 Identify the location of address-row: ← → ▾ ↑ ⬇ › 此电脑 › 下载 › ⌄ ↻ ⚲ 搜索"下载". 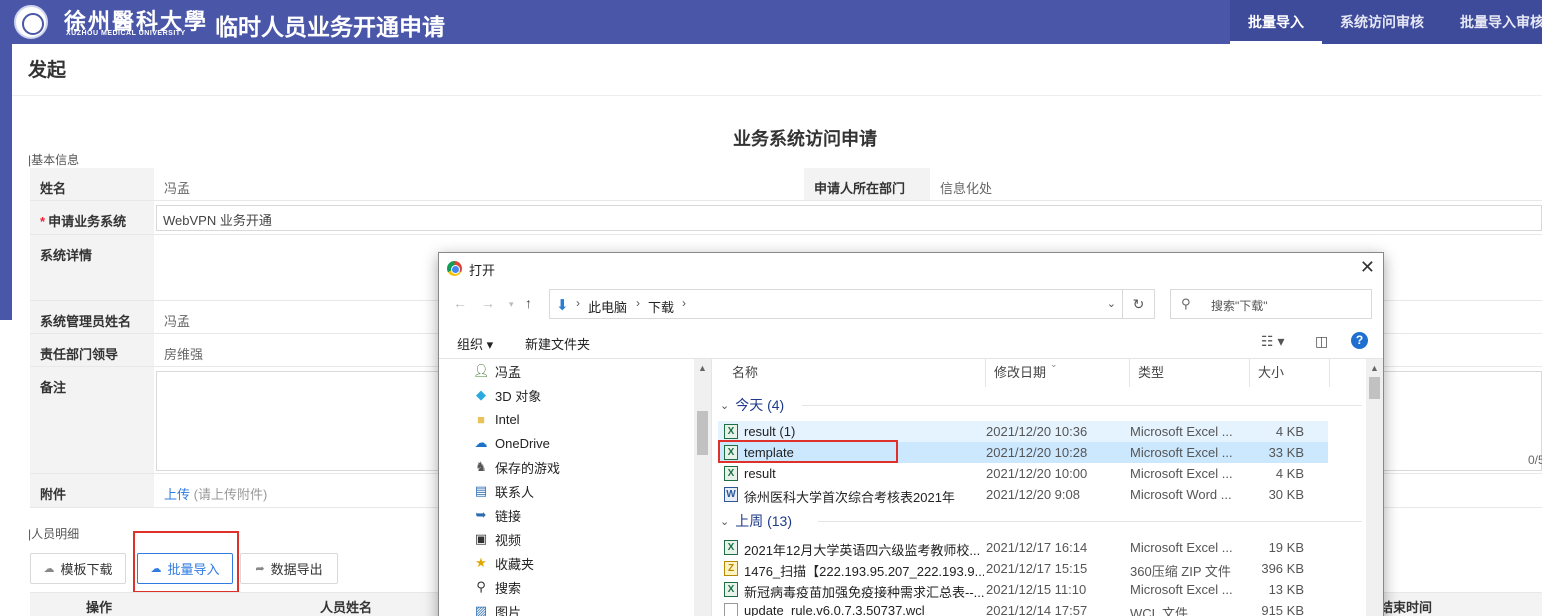
(911, 304).